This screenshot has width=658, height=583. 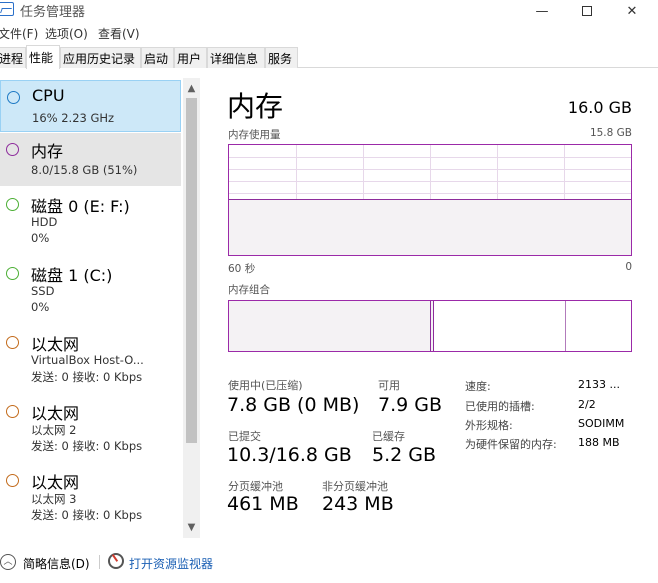 I want to click on slots-label: 已使用的插槽:, so click(x=500, y=406).